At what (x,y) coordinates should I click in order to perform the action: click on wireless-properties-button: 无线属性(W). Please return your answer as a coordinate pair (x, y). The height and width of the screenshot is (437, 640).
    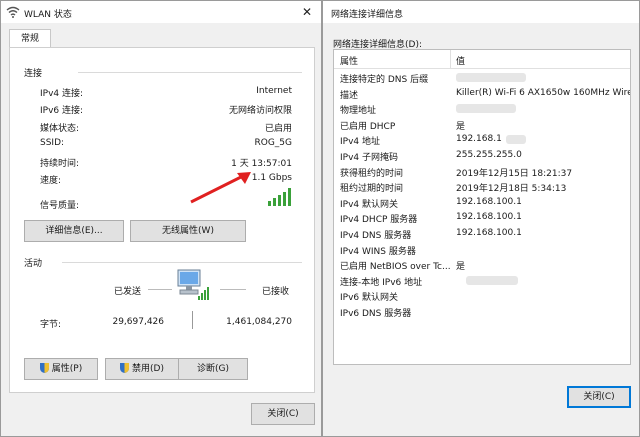
    Looking at the image, I should click on (188, 231).